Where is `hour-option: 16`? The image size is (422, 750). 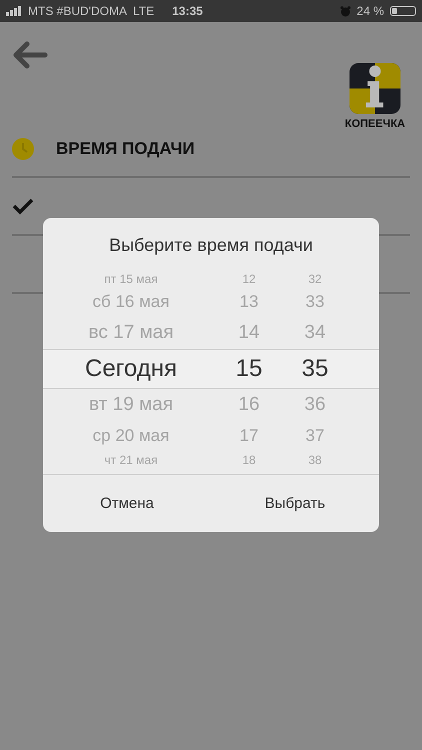
hour-option: 16 is located at coordinates (249, 405).